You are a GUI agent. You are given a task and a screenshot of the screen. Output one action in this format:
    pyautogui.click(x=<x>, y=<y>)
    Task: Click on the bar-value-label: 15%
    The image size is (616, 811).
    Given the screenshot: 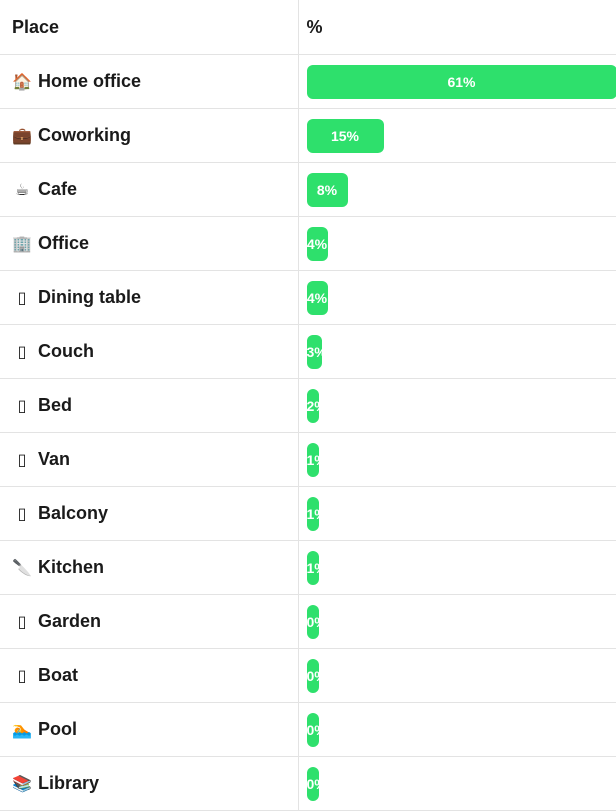 What is the action you would take?
    pyautogui.click(x=345, y=136)
    